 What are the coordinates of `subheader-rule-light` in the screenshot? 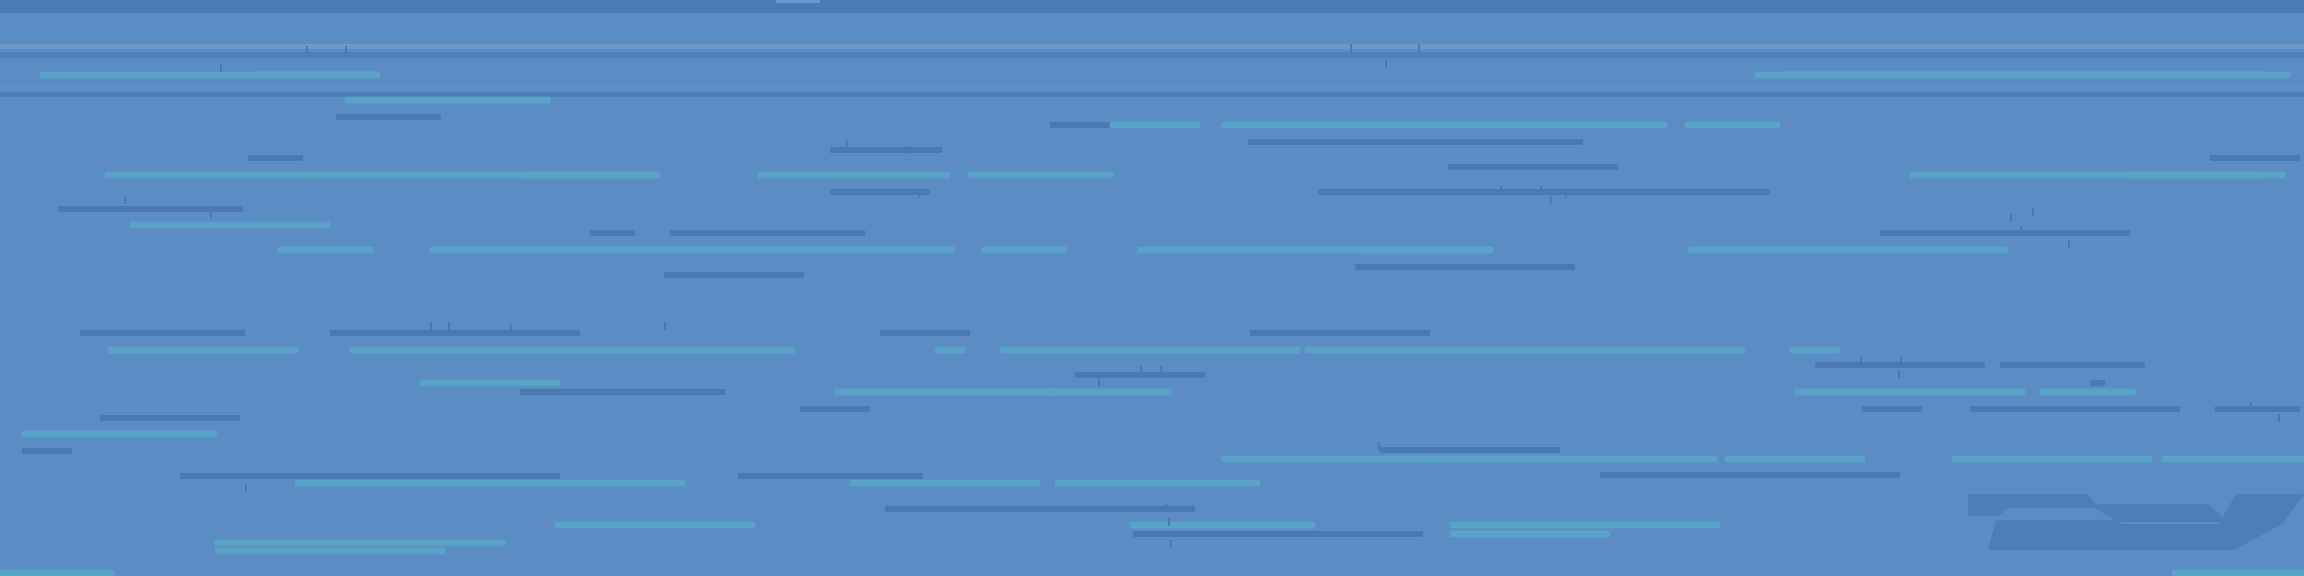 It's located at (1152, 88).